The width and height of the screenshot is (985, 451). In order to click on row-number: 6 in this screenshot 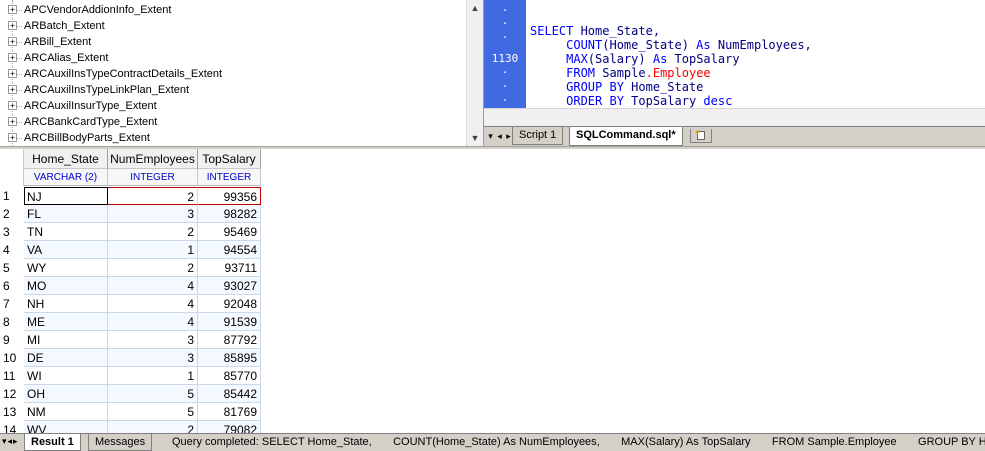, I will do `click(12, 286)`.